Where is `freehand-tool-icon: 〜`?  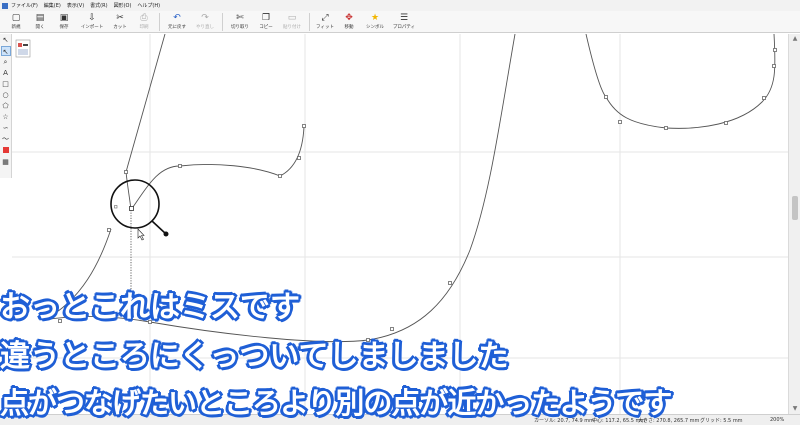
freehand-tool-icon: 〜 is located at coordinates (6, 139).